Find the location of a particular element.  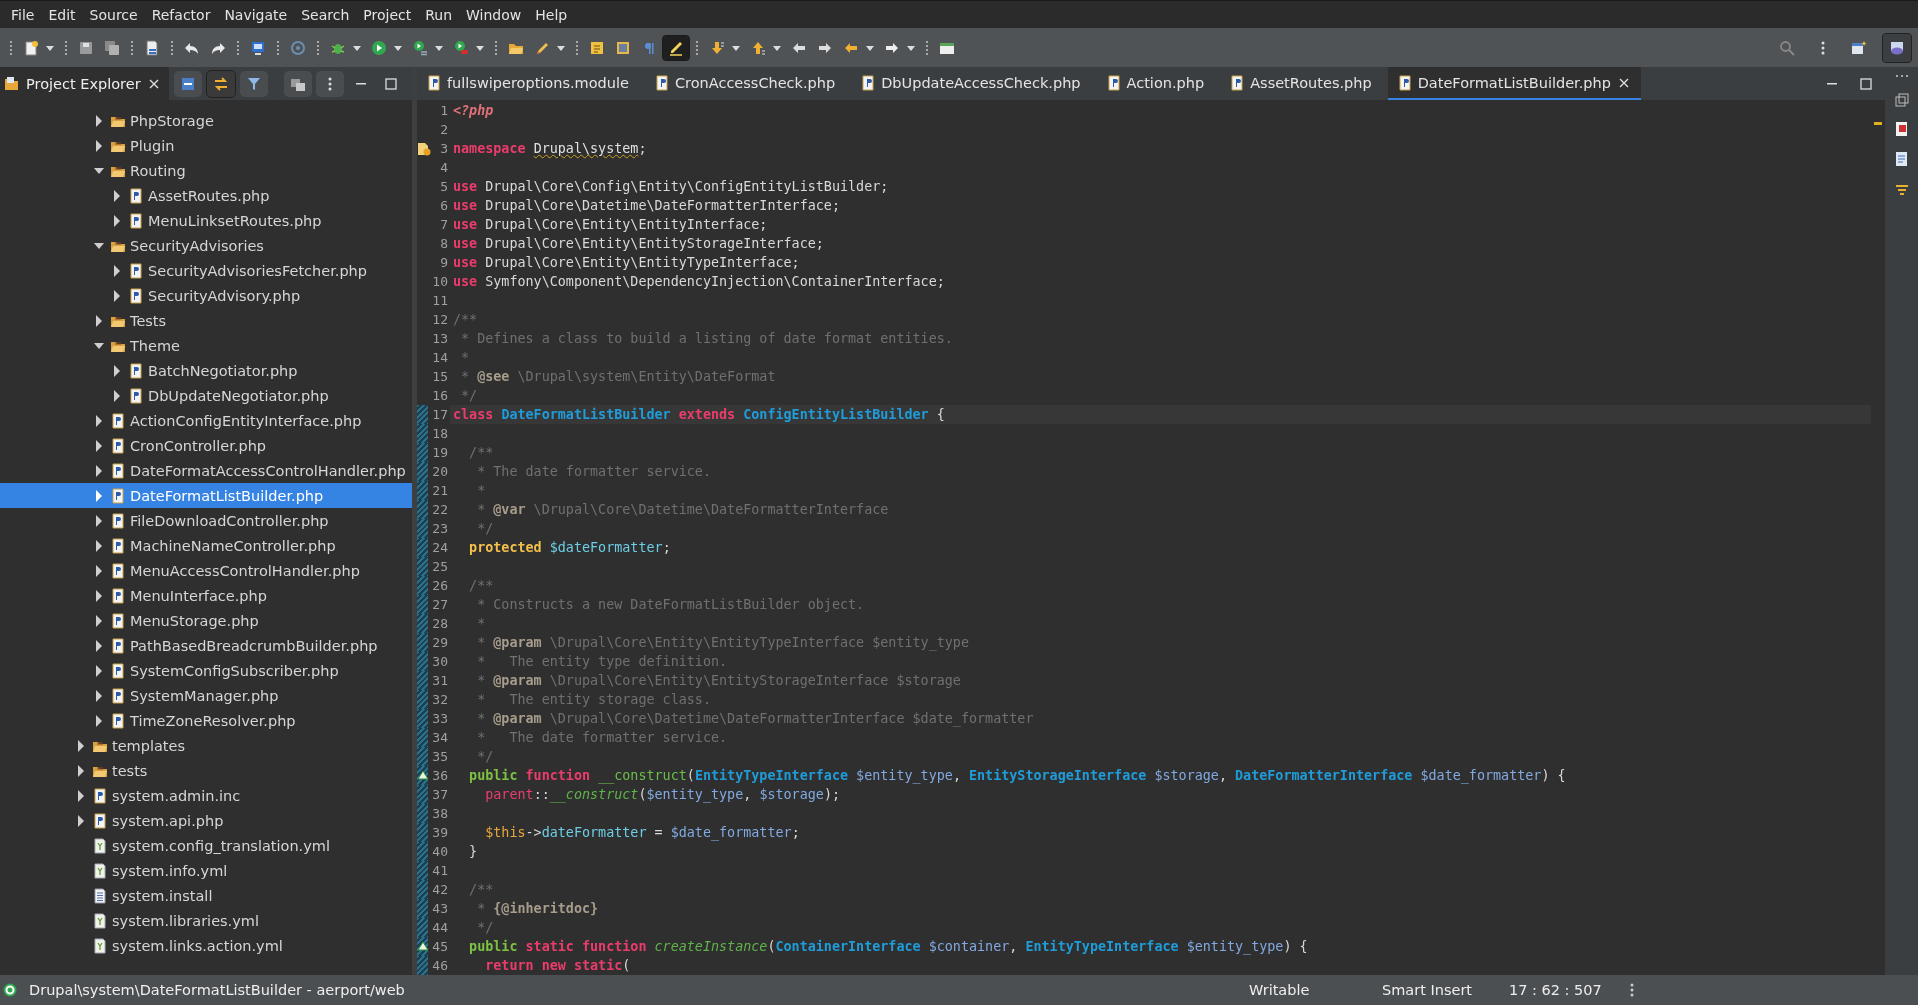

tree-item: MenuAccessControlHandler.php is located at coordinates (206, 570).